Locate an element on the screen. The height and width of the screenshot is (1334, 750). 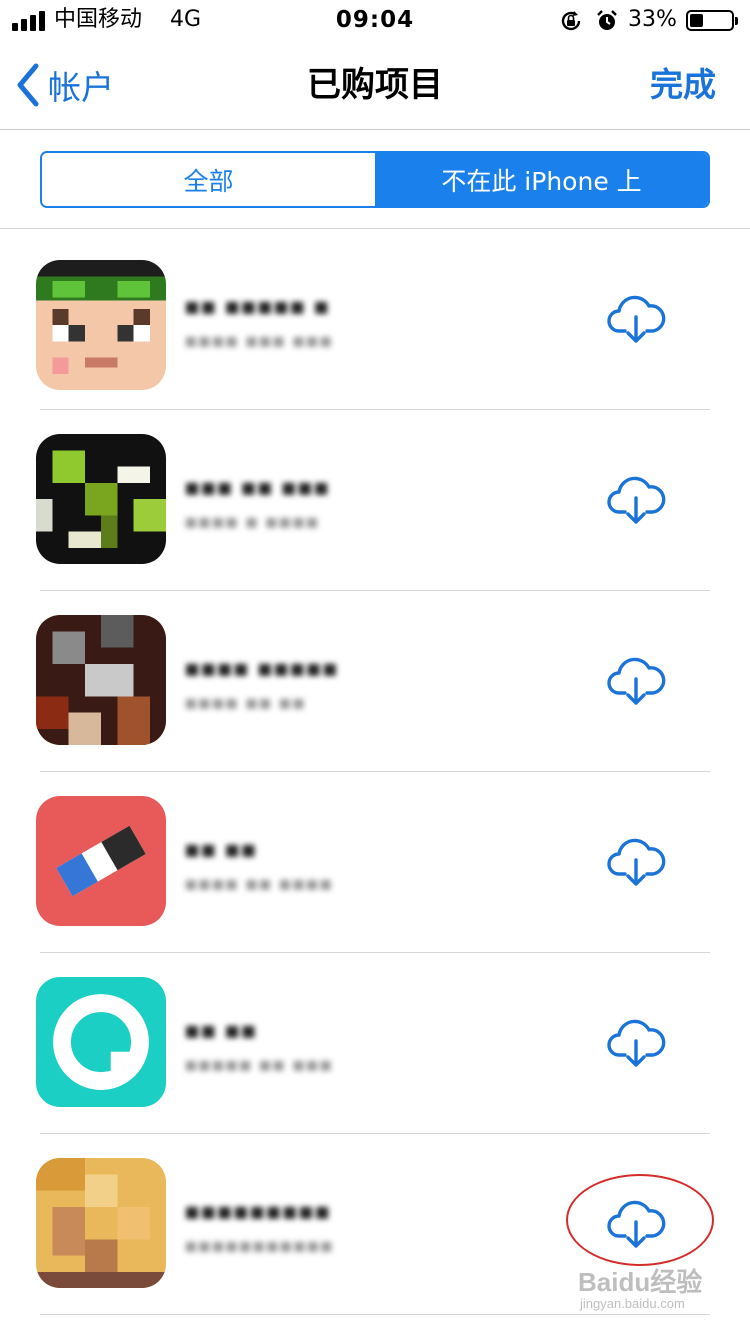
app-name: ▪▪▪▪▪▪▪▪▪ is located at coordinates (257, 1211).